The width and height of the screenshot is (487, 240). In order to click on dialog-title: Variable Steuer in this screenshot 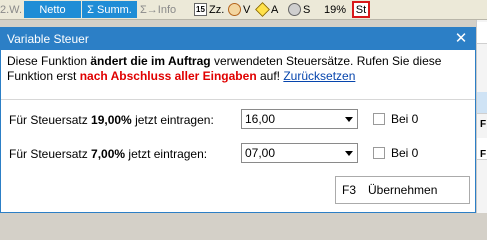, I will do `click(48, 39)`.